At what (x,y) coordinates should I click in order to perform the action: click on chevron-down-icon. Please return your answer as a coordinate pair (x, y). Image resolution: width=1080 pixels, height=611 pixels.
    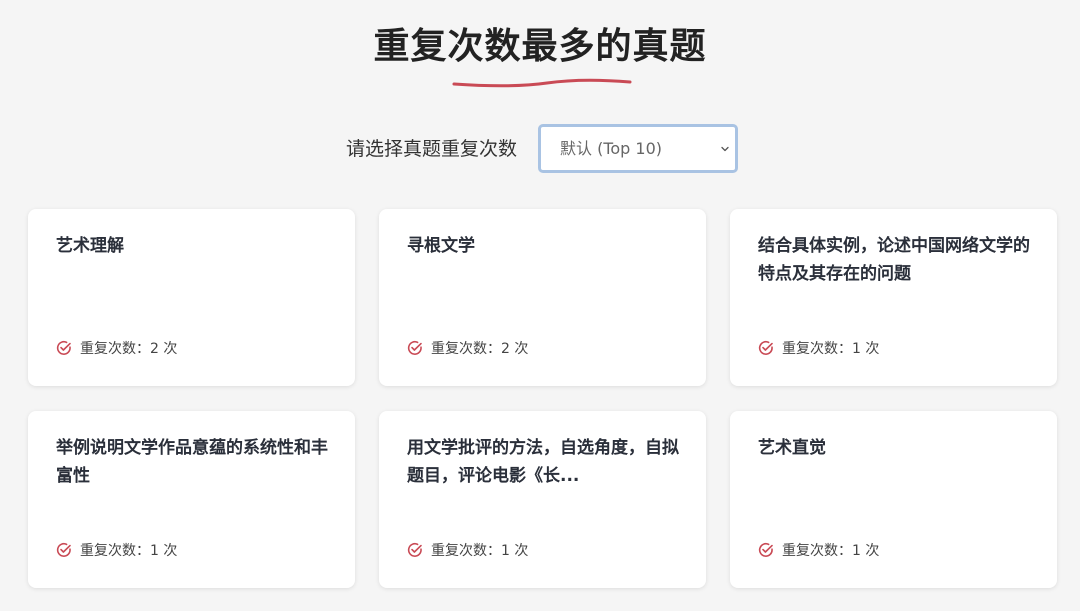
    Looking at the image, I should click on (725, 149).